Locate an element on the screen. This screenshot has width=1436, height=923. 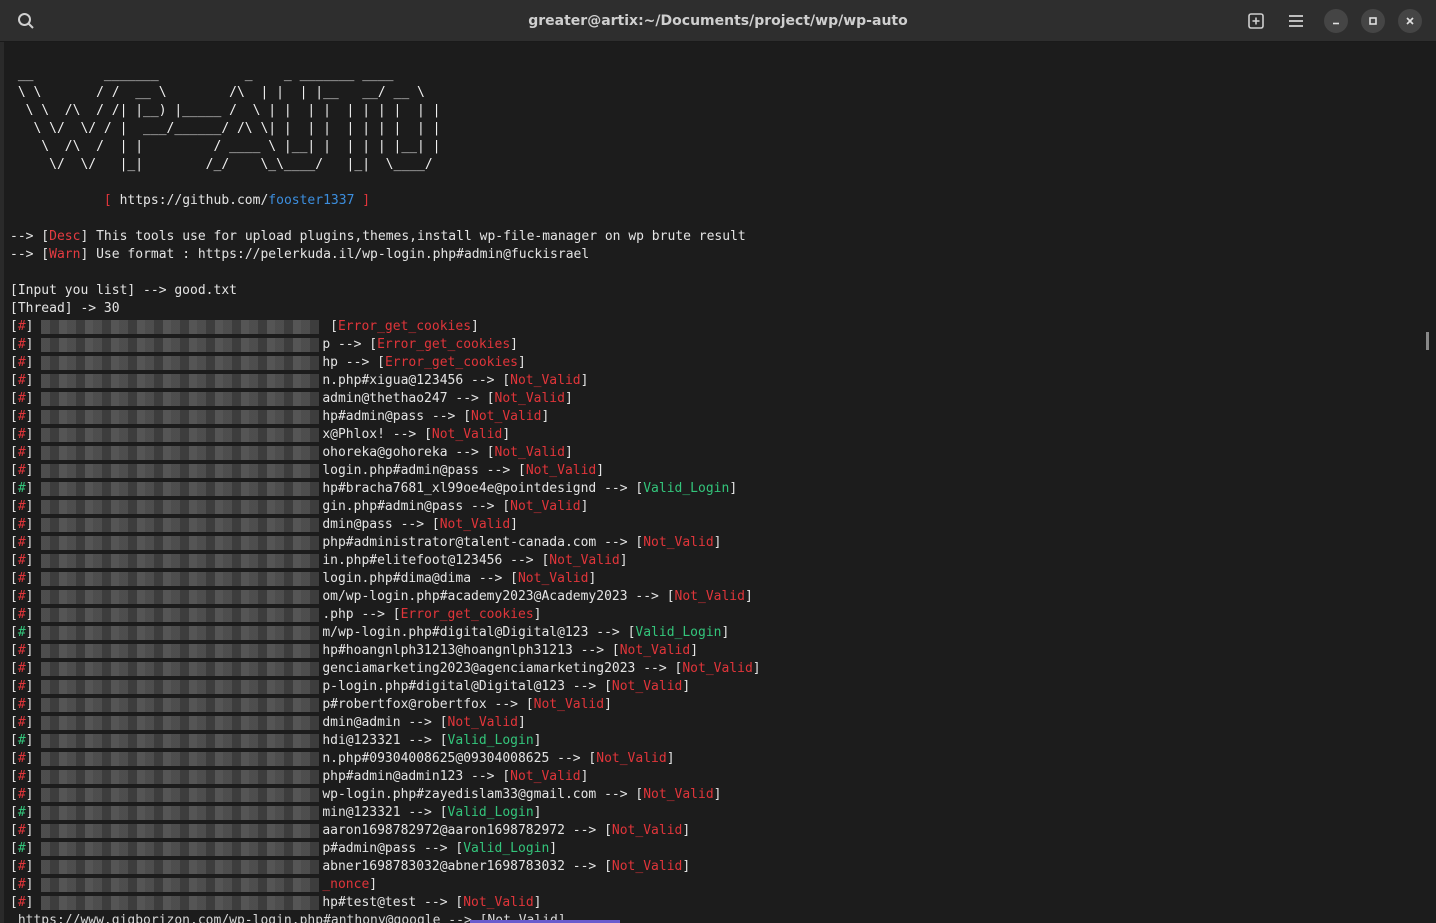
row-credentials is located at coordinates (326, 326).